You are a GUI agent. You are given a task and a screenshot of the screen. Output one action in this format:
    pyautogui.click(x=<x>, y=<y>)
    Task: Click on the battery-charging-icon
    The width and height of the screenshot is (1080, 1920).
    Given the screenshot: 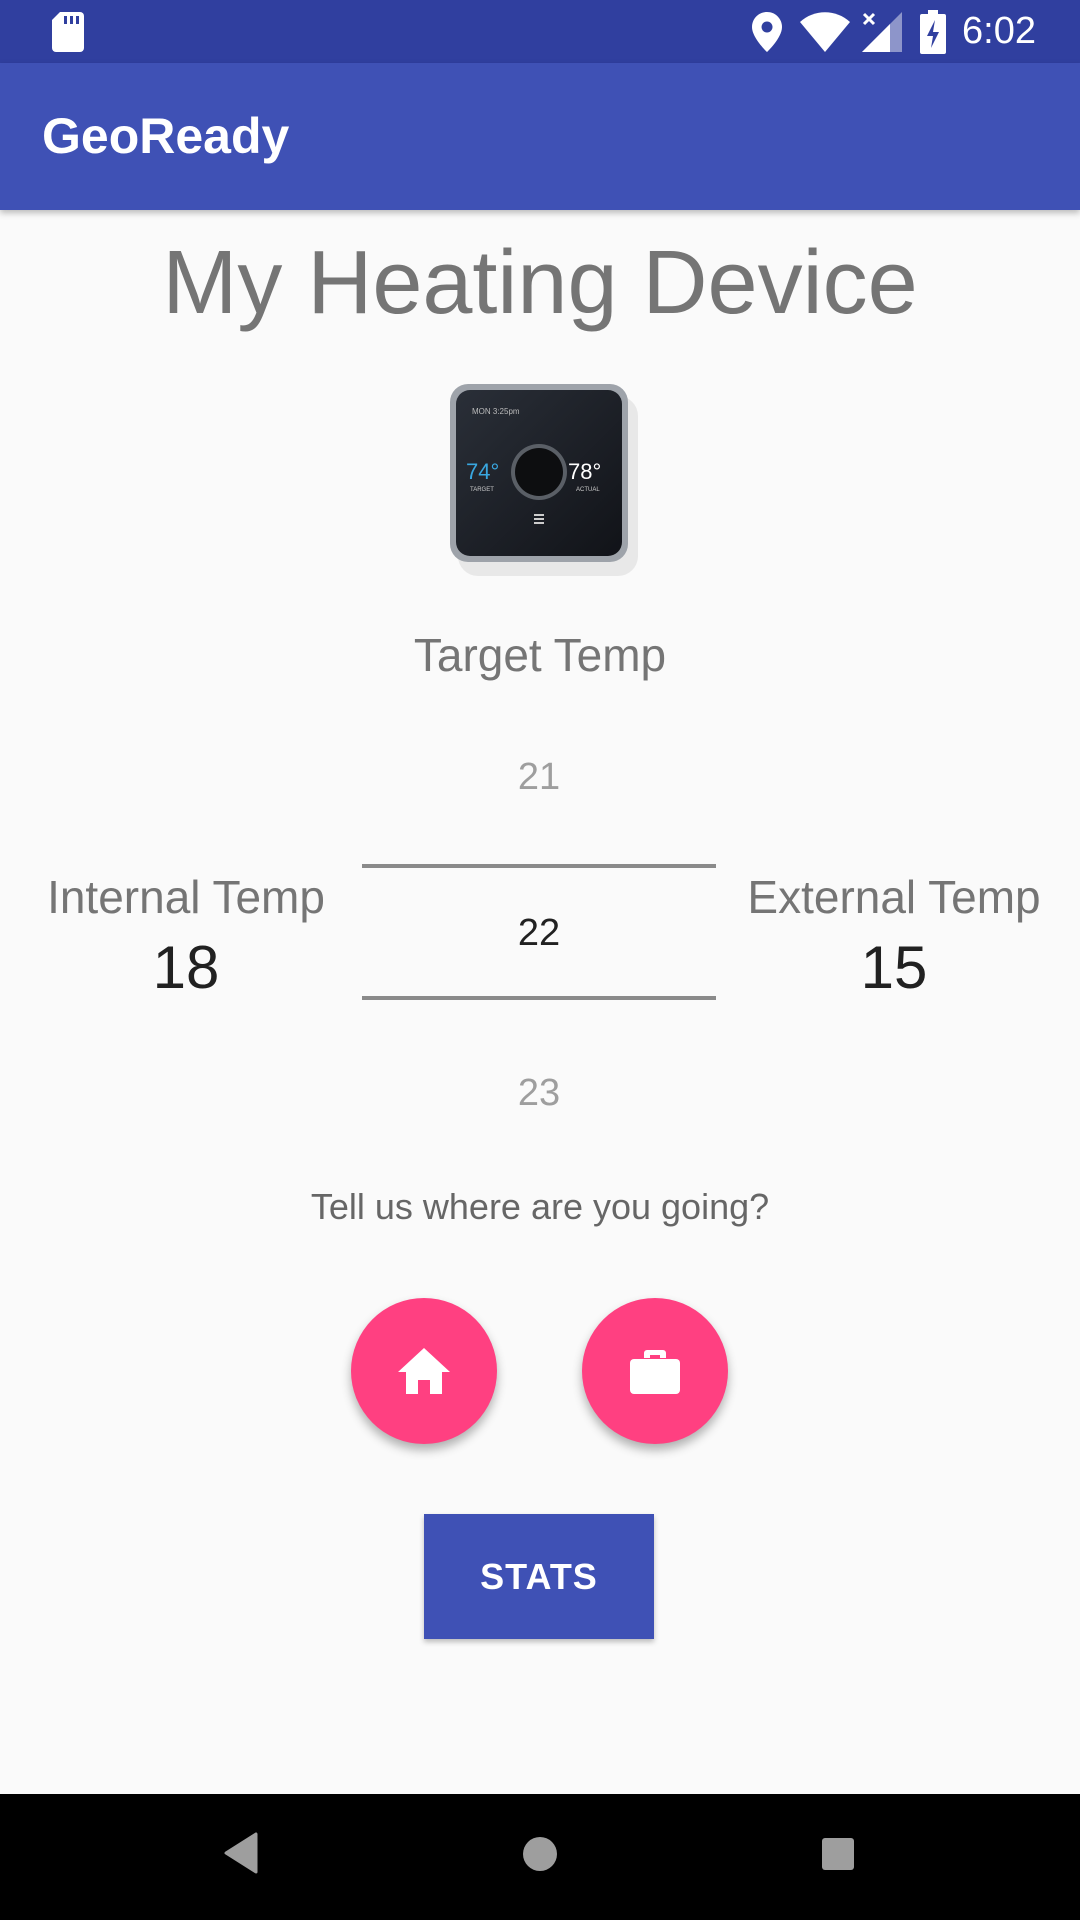 What is the action you would take?
    pyautogui.click(x=933, y=32)
    